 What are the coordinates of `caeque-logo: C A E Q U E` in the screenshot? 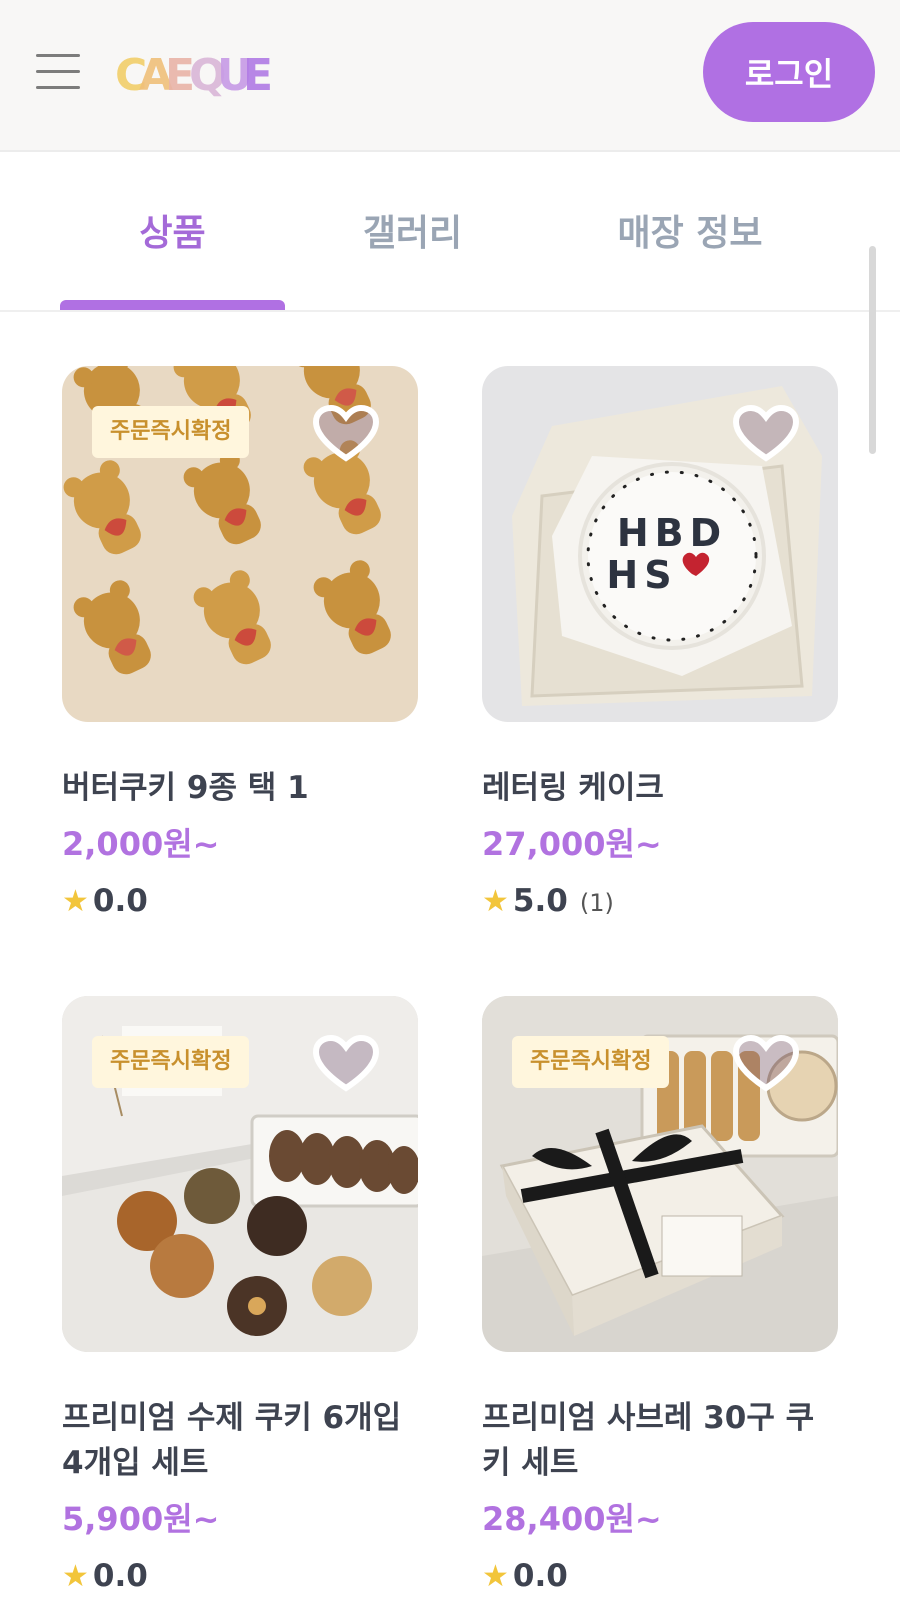 It's located at (195, 71).